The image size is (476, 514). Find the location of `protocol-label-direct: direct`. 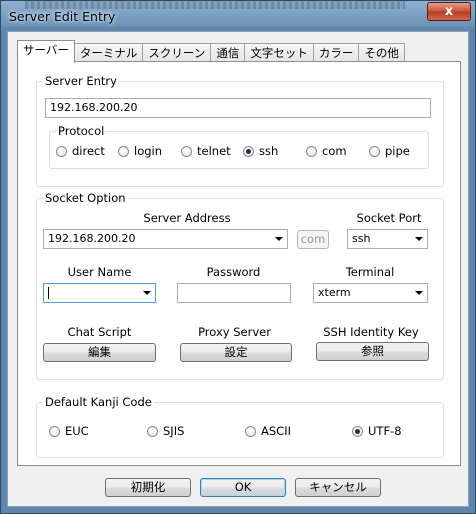

protocol-label-direct: direct is located at coordinates (88, 151).